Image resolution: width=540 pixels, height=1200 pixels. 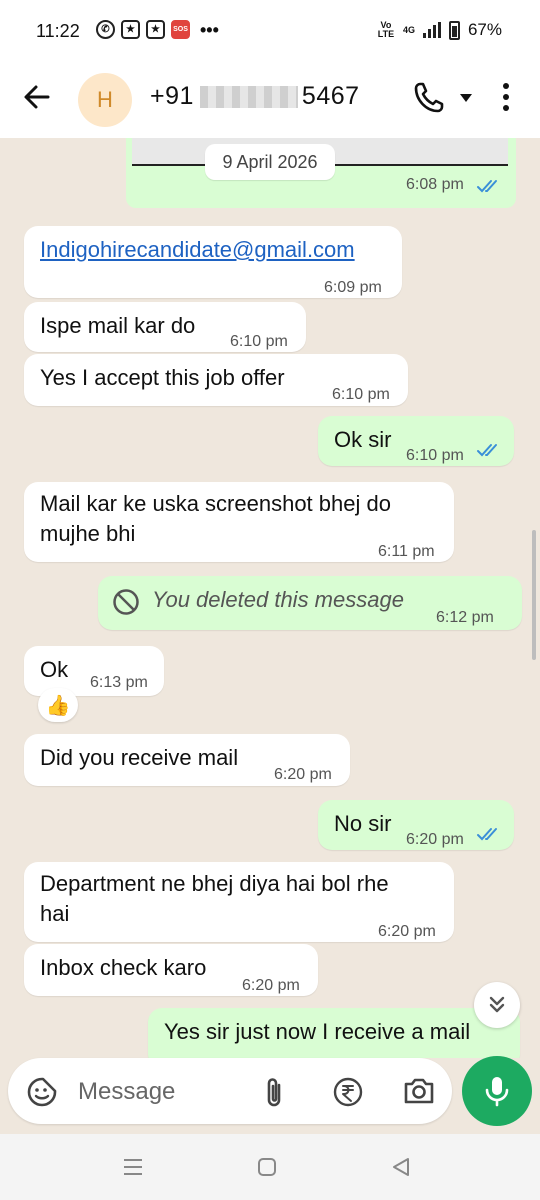 What do you see at coordinates (353, 287) in the screenshot?
I see `message-time: 6:09 pm` at bounding box center [353, 287].